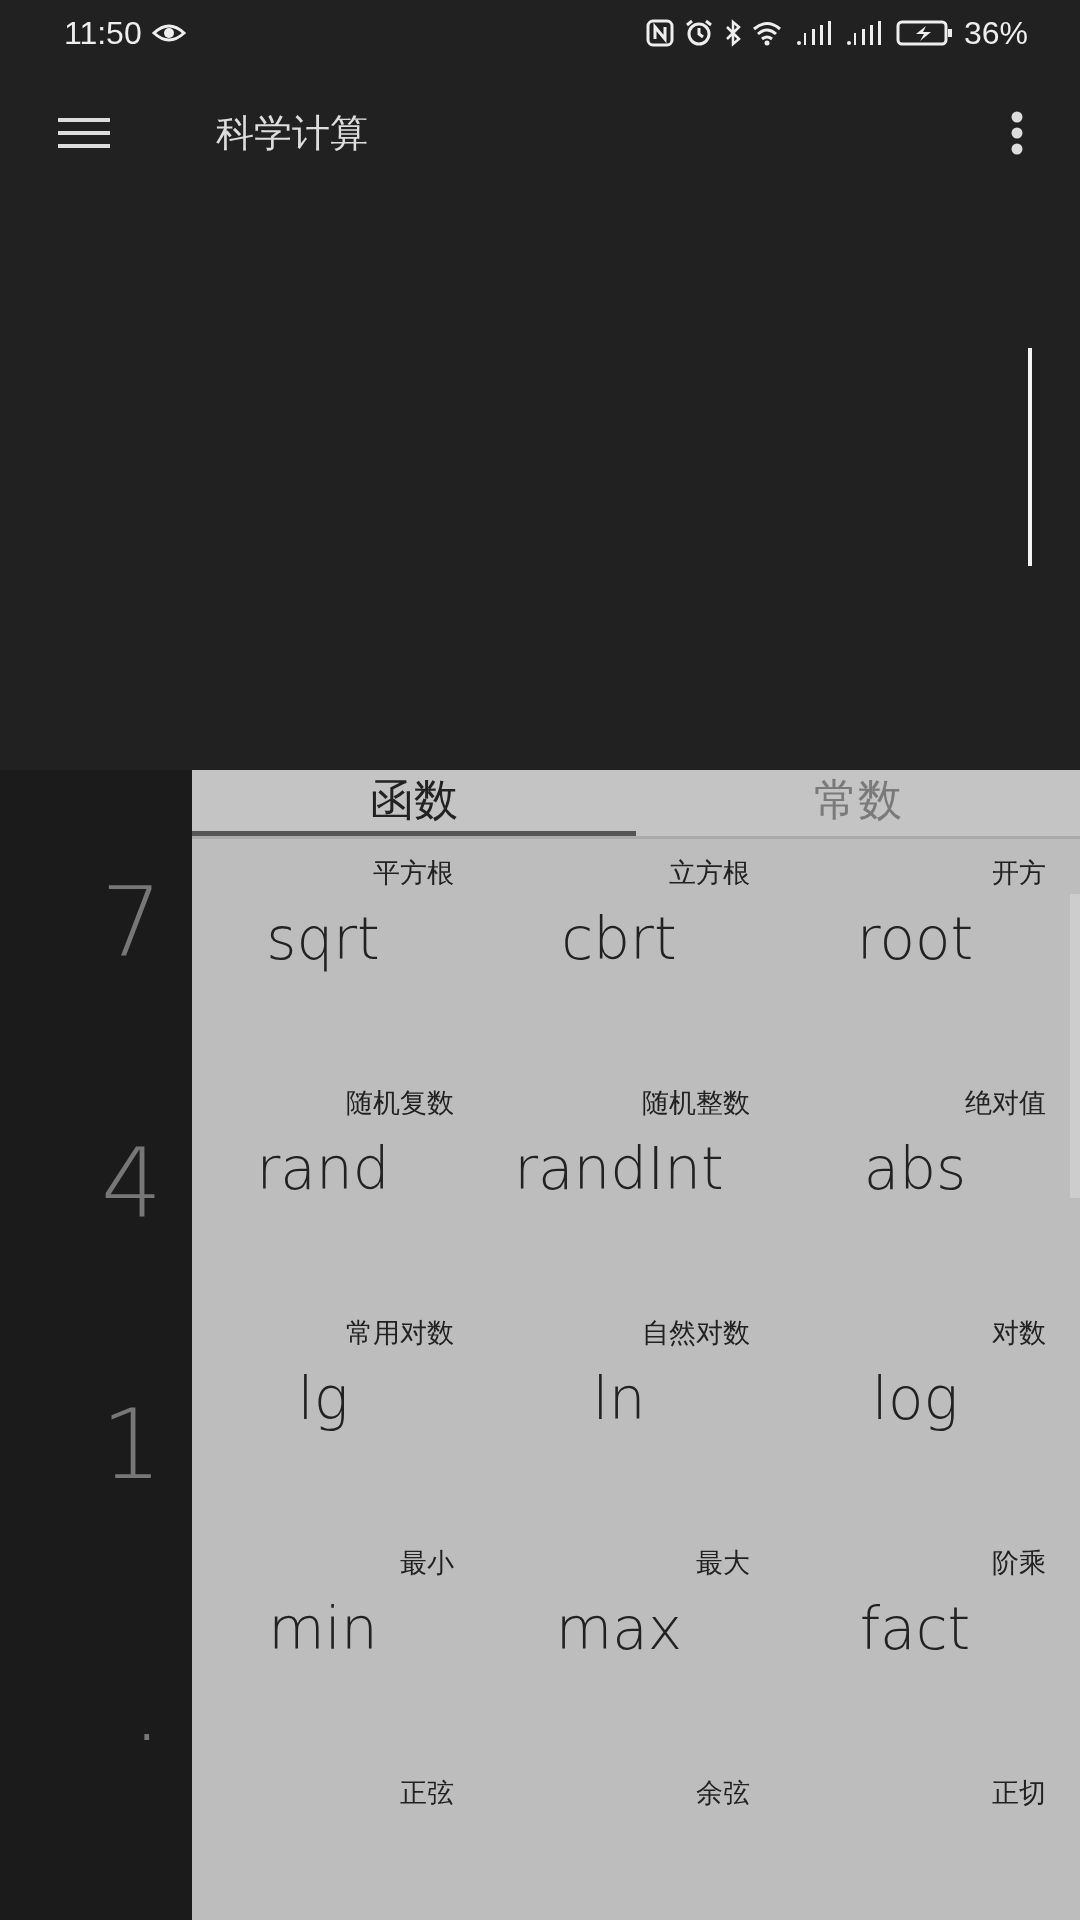  Describe the element at coordinates (698, 33) in the screenshot. I see `alarm-icon` at that location.